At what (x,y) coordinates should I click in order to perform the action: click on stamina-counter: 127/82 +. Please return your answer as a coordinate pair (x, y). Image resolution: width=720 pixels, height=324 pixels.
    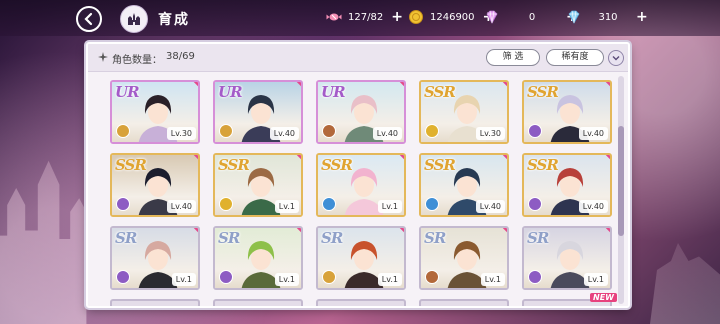
    Looking at the image, I should click on (364, 17).